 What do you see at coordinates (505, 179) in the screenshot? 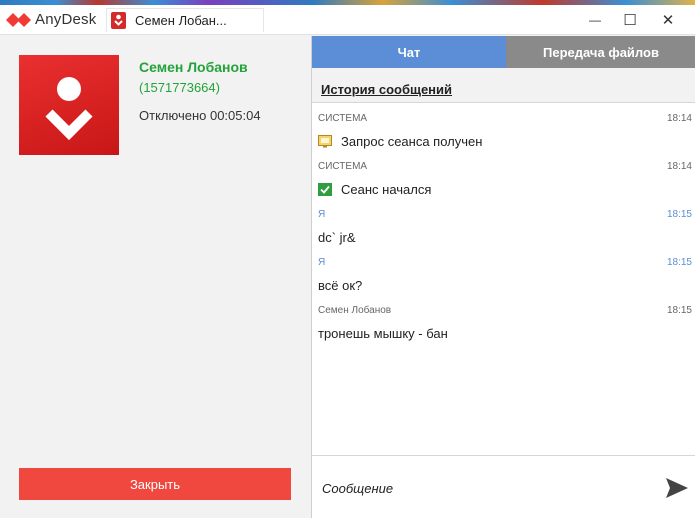
I see `message-item: СИСТЕМА 18:14 Сеанс начался` at bounding box center [505, 179].